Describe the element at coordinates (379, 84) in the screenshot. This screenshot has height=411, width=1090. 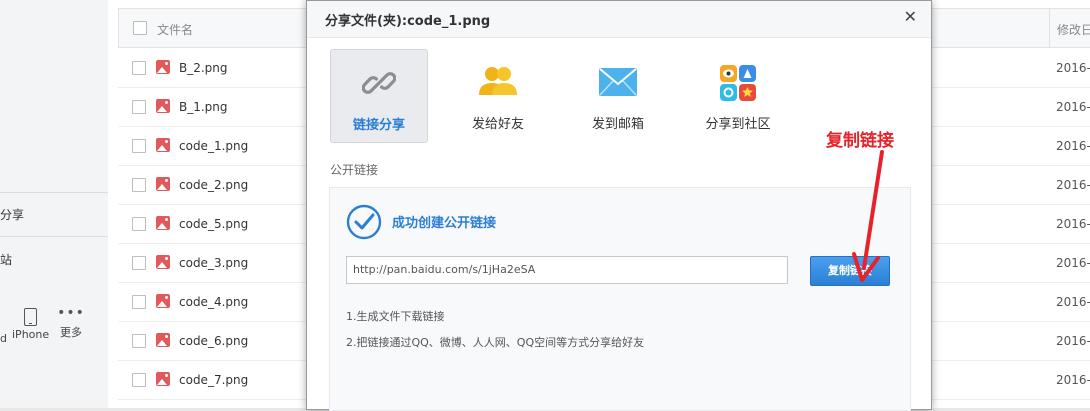
I see `link-icon` at that location.